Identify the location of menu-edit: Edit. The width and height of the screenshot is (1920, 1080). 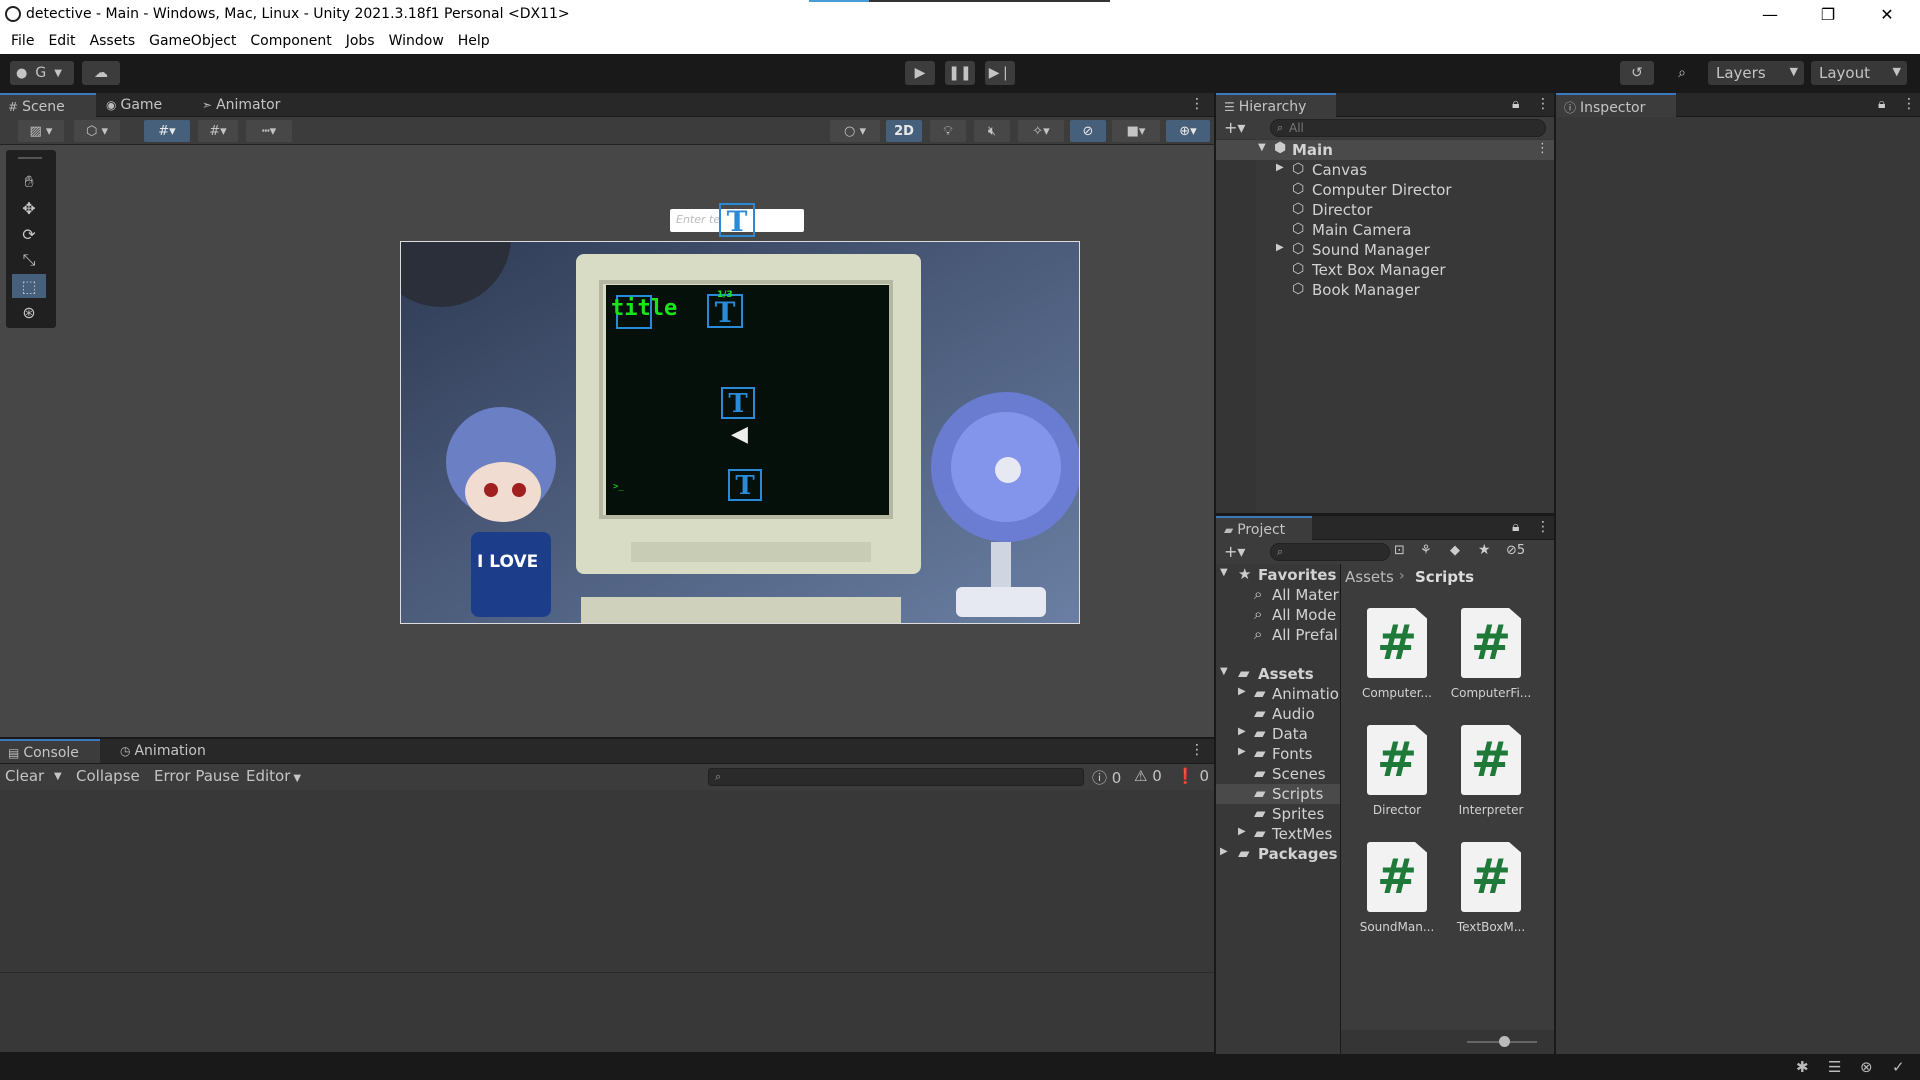
(61, 41).